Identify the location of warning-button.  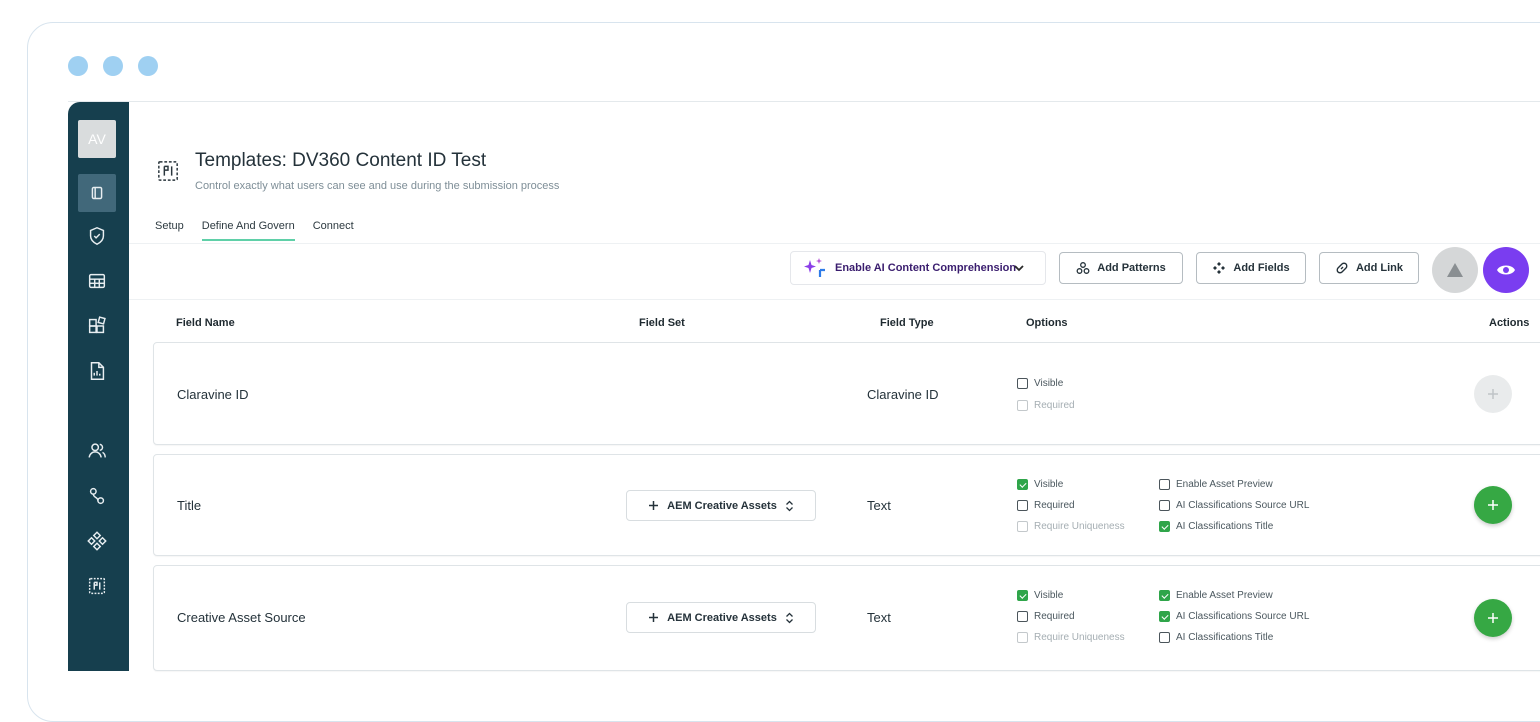
(1455, 270).